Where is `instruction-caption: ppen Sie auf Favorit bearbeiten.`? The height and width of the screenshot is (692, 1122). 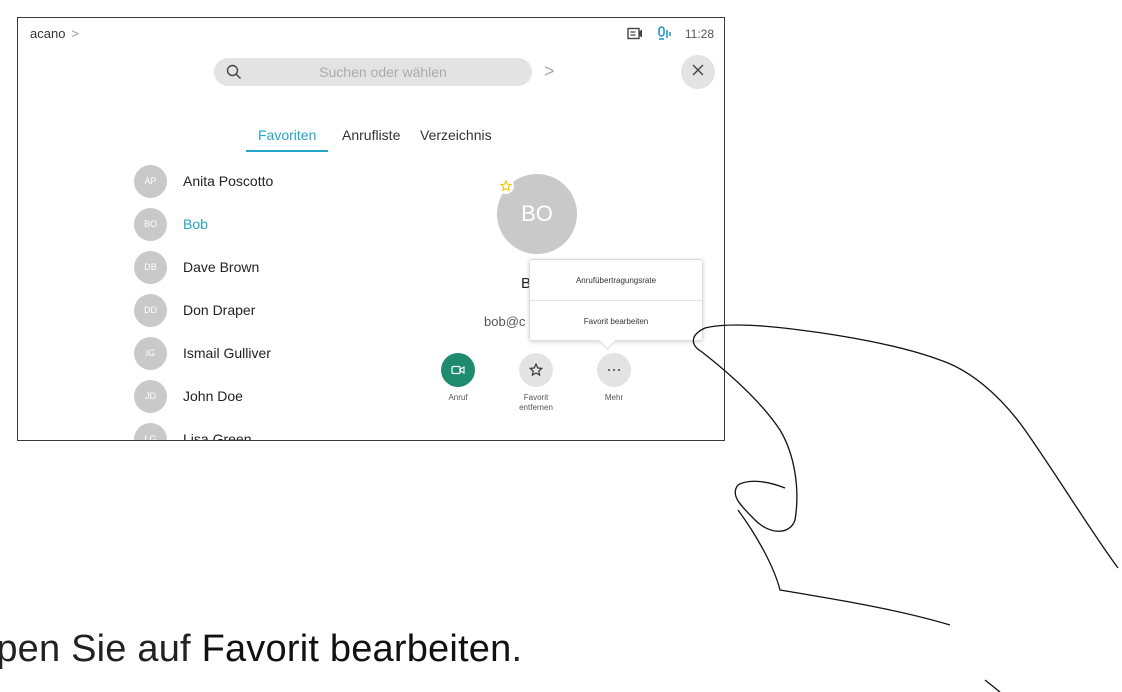
instruction-caption: ppen Sie auf Favorit bearbeiten. is located at coordinates (261, 649).